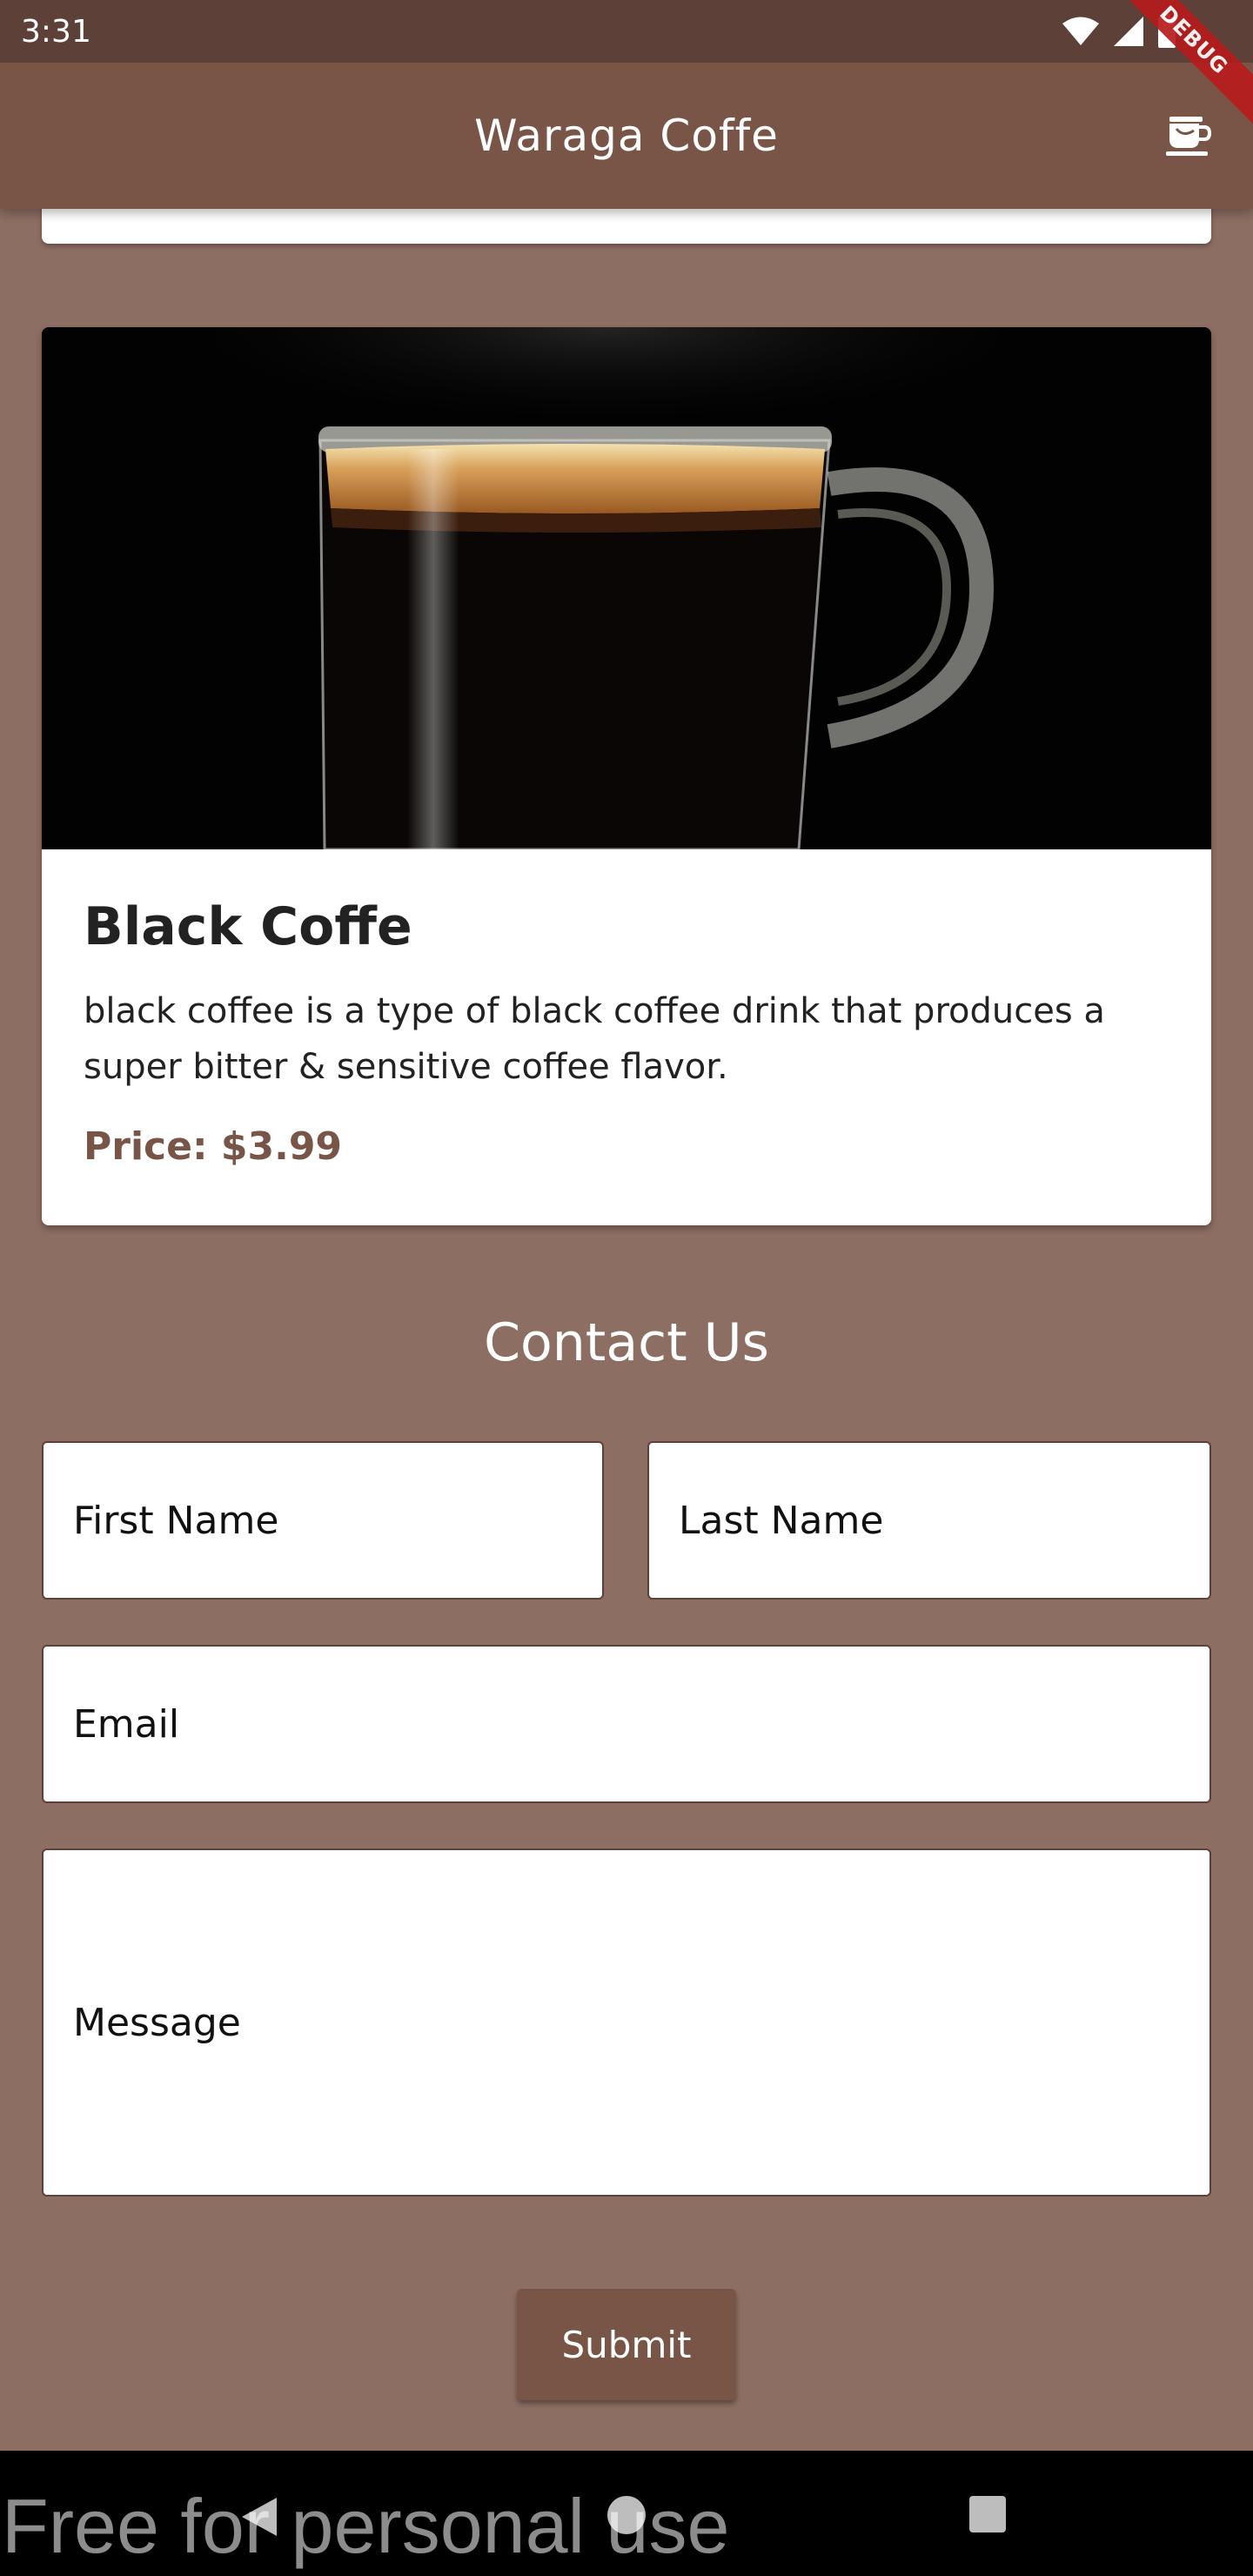 The image size is (1253, 2576). What do you see at coordinates (626, 1724) in the screenshot?
I see `email-field: Email` at bounding box center [626, 1724].